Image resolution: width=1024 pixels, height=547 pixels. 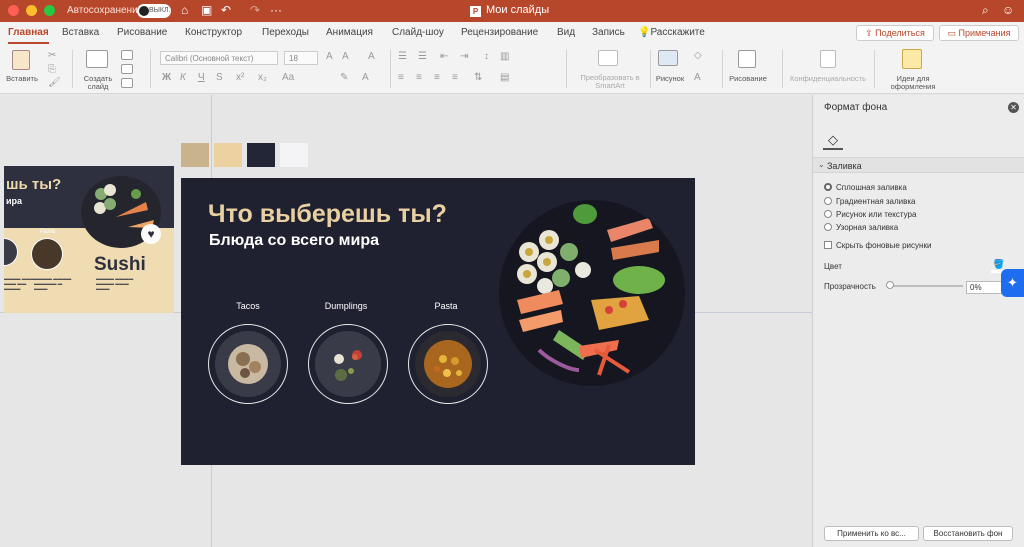 I want to click on change-case-icon: Aa, so click(x=288, y=77).